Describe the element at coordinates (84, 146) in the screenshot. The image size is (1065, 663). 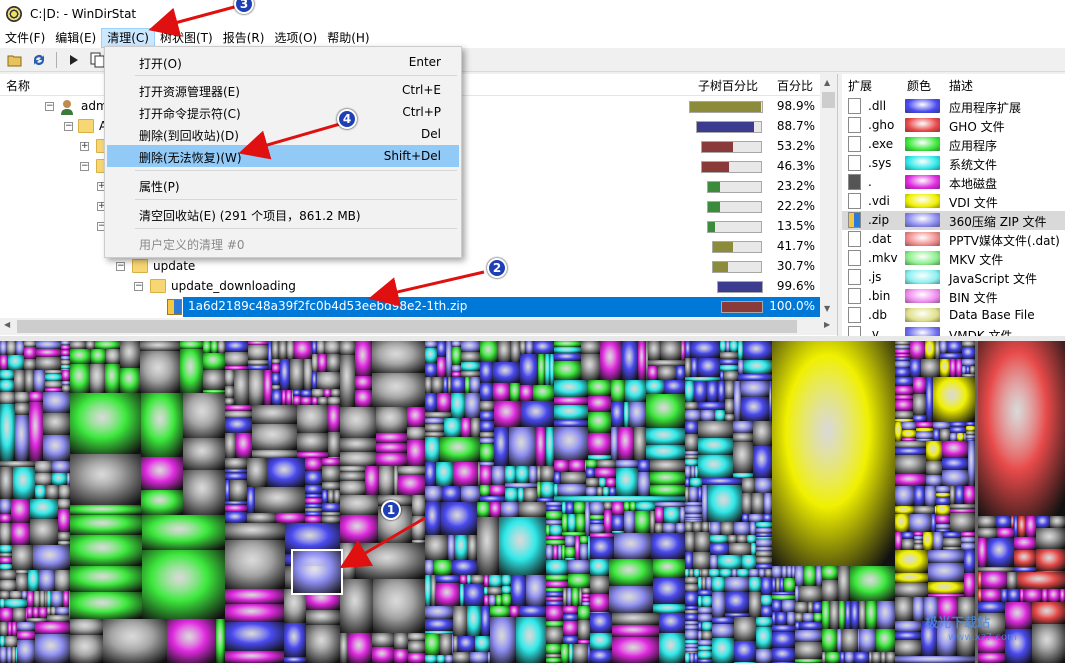
I see `tree-expander-icon: +` at that location.